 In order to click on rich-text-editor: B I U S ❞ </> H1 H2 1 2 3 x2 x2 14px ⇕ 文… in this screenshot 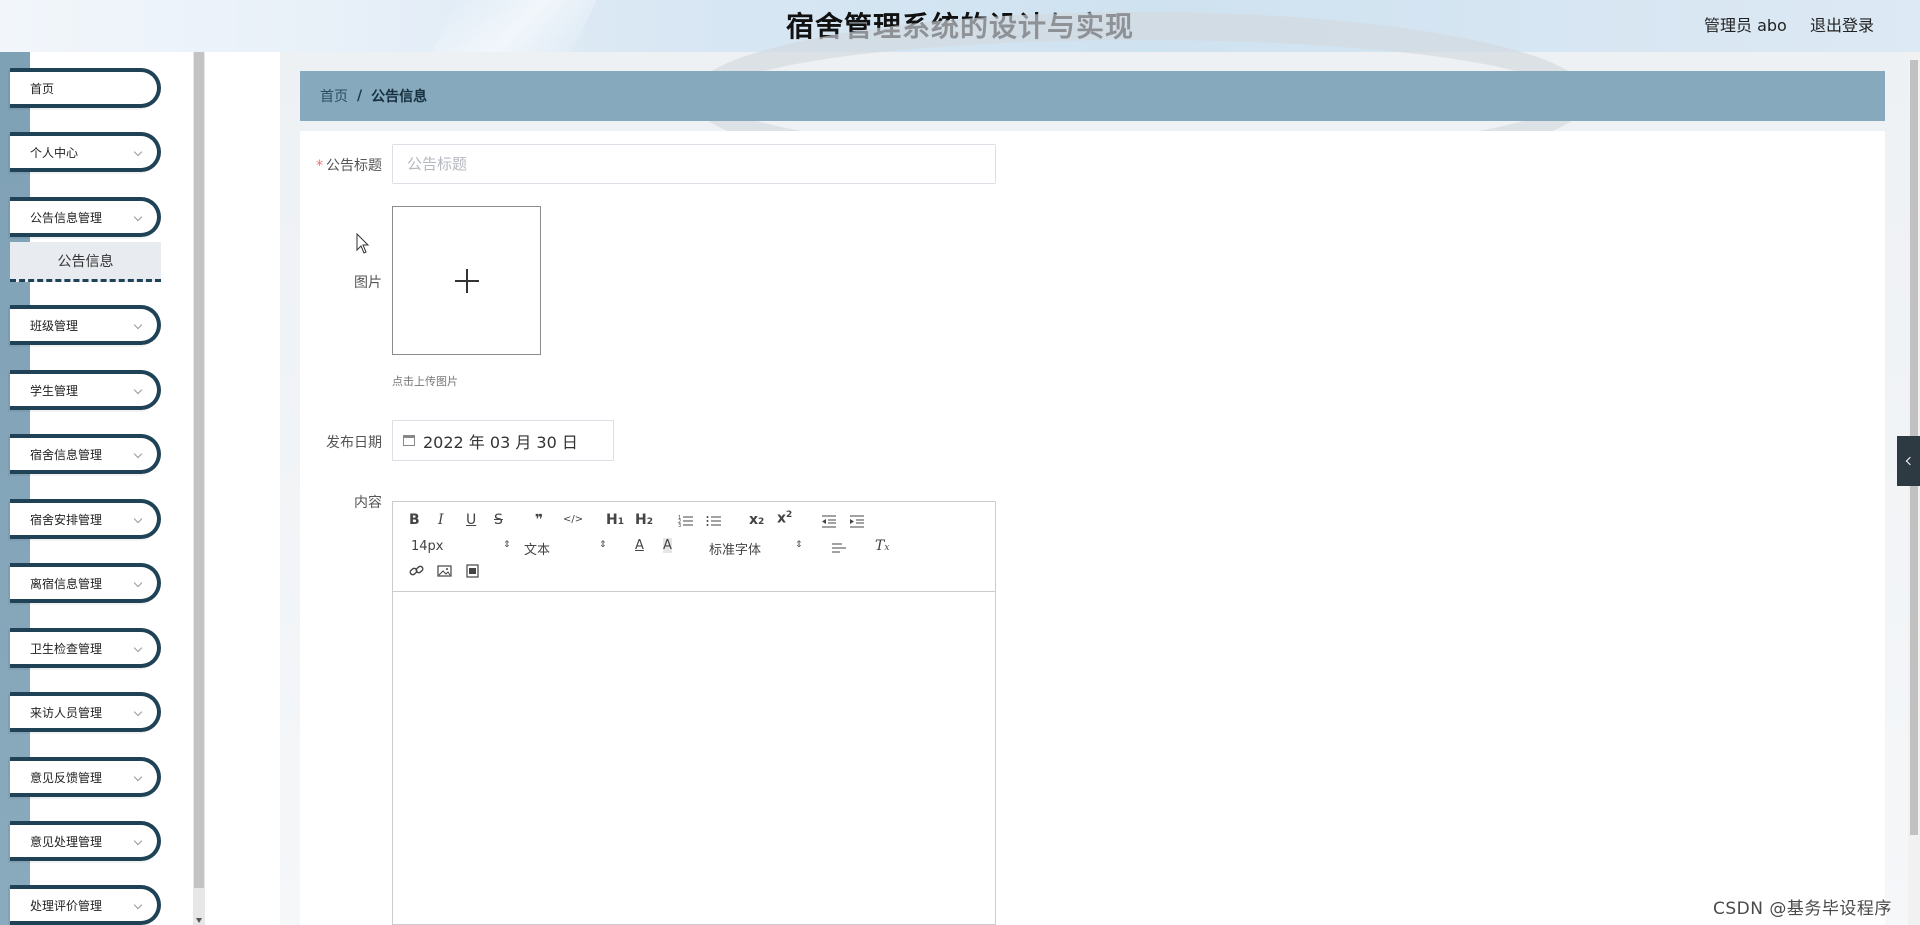, I will do `click(694, 713)`.